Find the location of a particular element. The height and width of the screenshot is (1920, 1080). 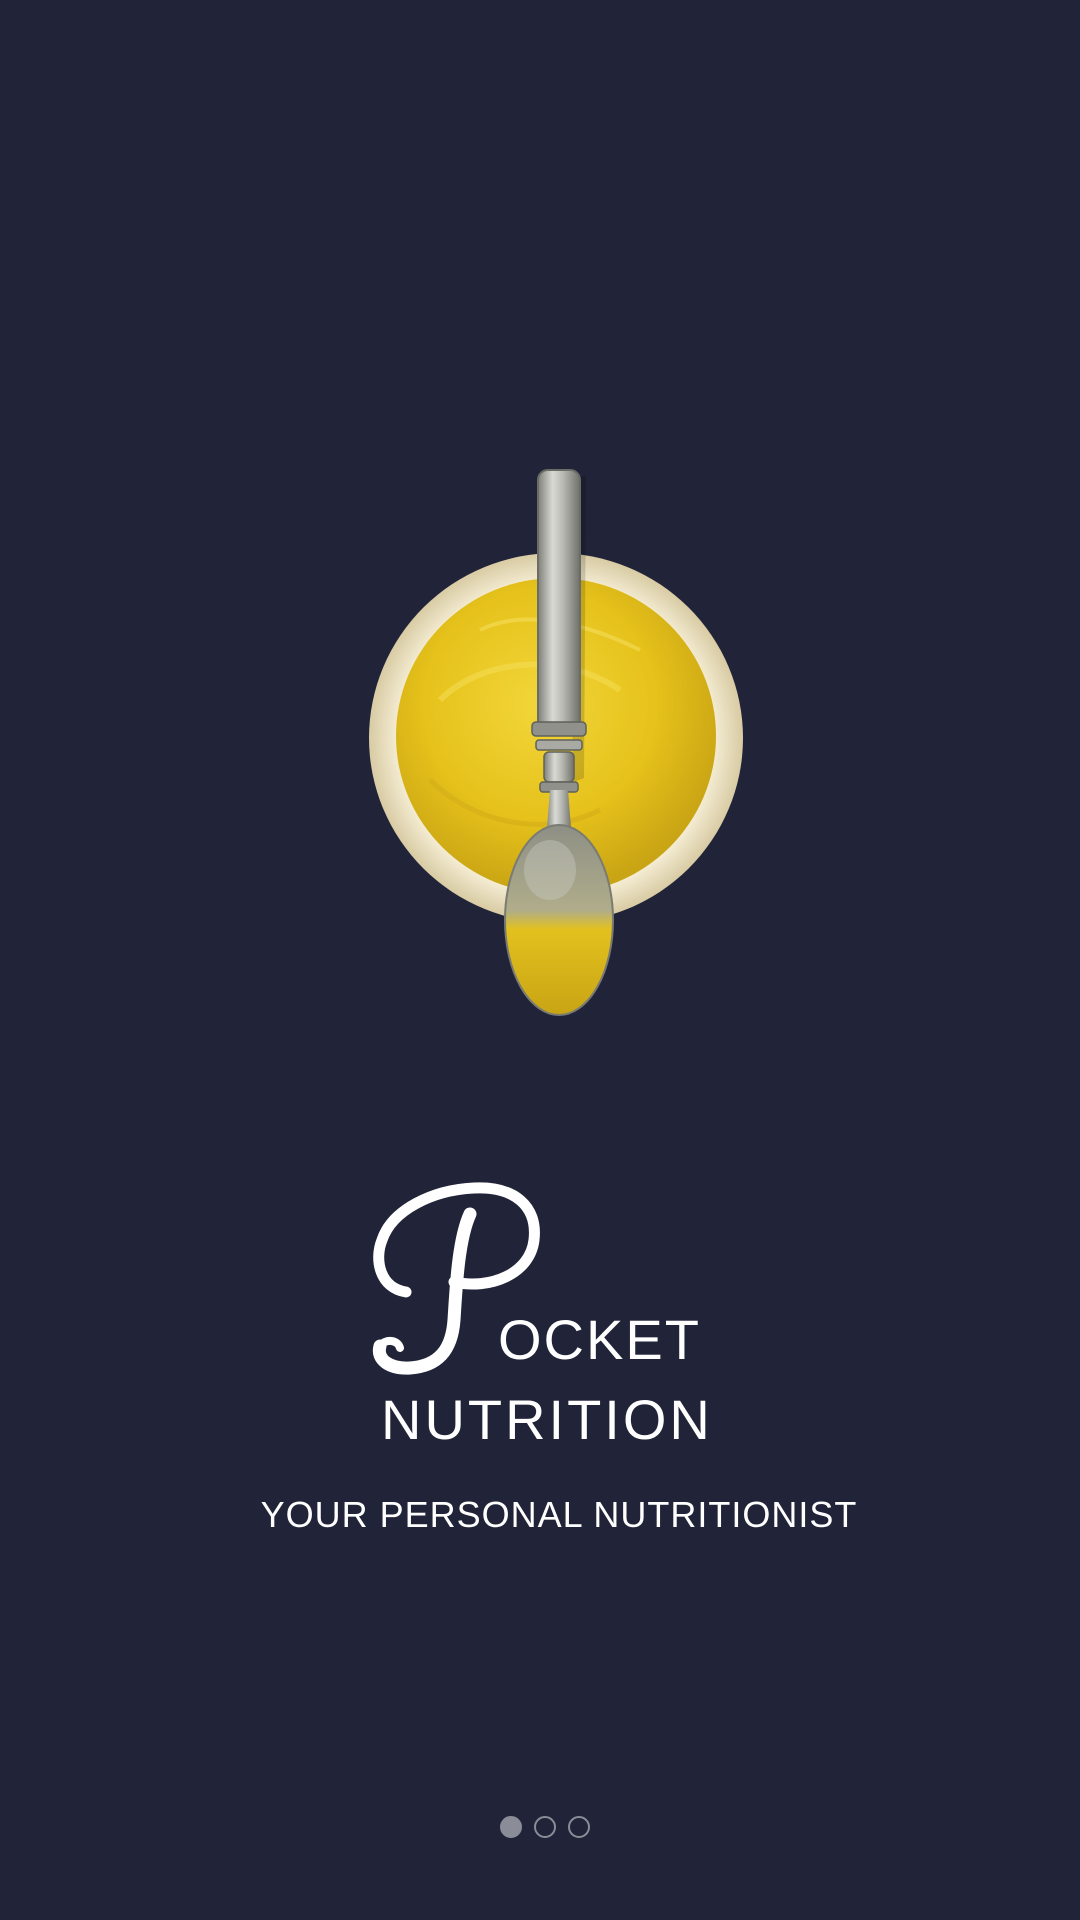

page-indicator is located at coordinates (545, 1829).